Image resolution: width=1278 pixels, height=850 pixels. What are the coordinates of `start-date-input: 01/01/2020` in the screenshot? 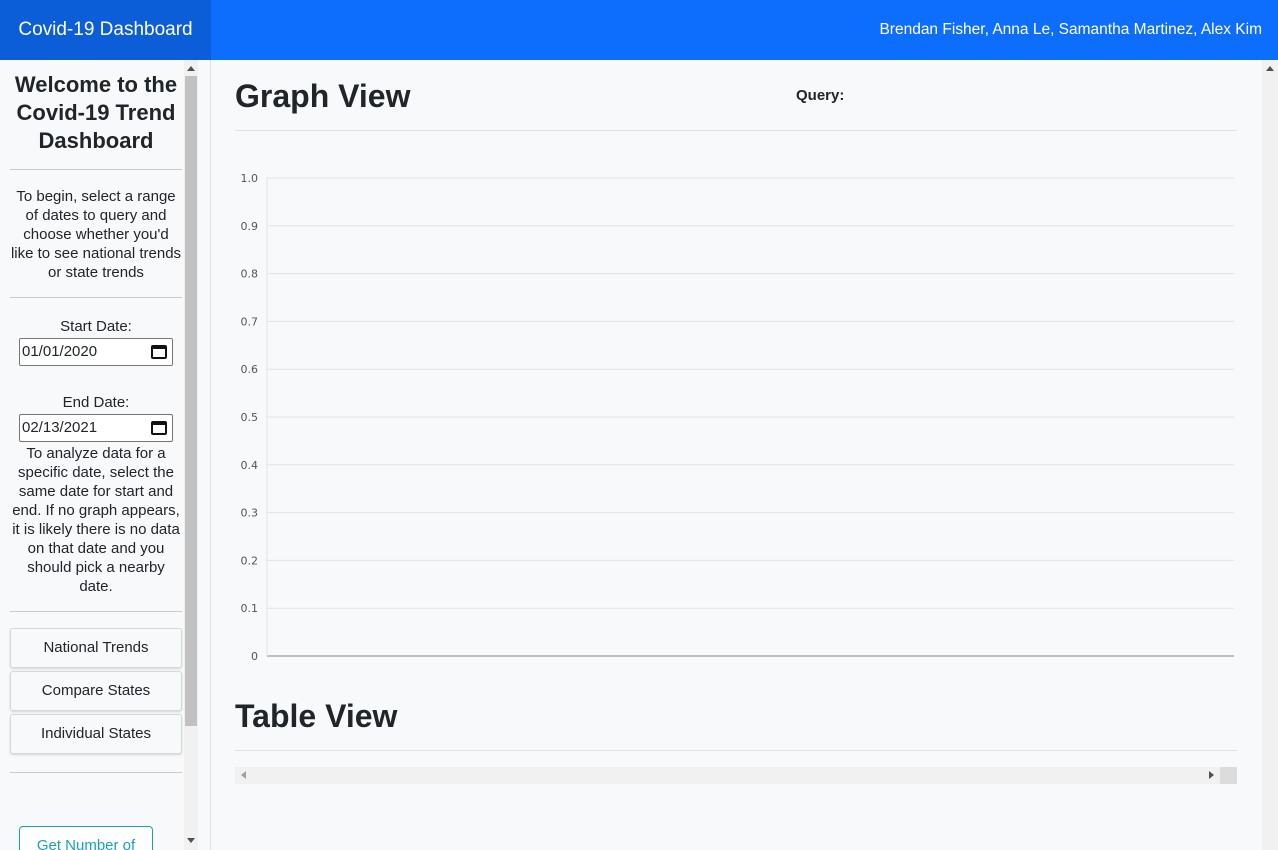 It's located at (96, 352).